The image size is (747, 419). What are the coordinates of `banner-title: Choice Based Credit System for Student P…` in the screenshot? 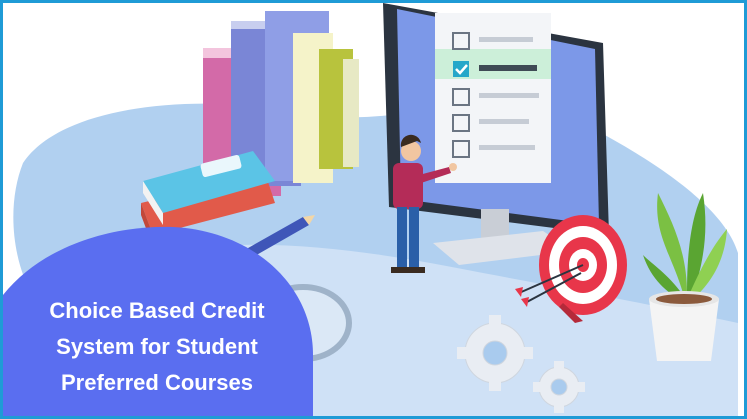 It's located at (157, 347).